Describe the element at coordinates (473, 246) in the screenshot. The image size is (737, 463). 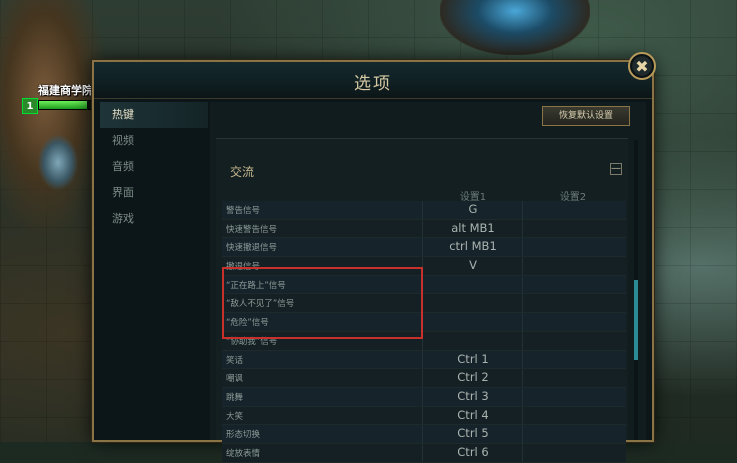
I see `hotkey-setting1-cell: ctrl MB1` at that location.